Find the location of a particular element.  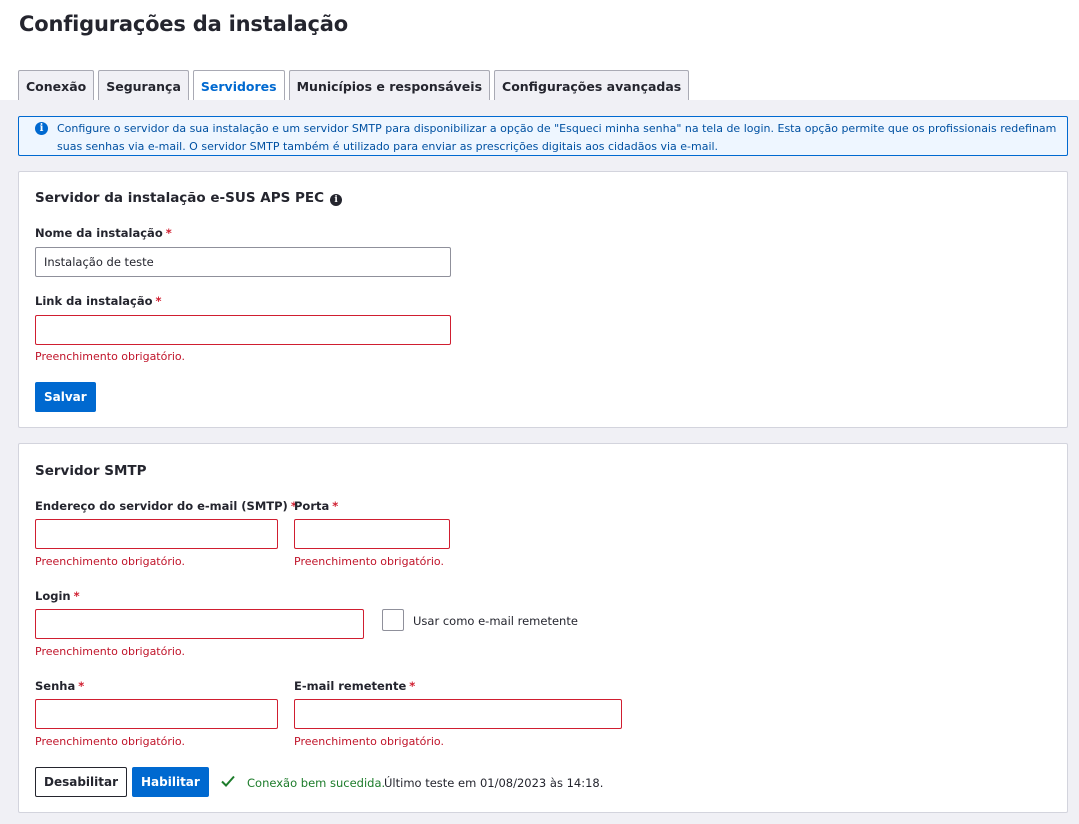

password-label-text: Senha is located at coordinates (55, 686).